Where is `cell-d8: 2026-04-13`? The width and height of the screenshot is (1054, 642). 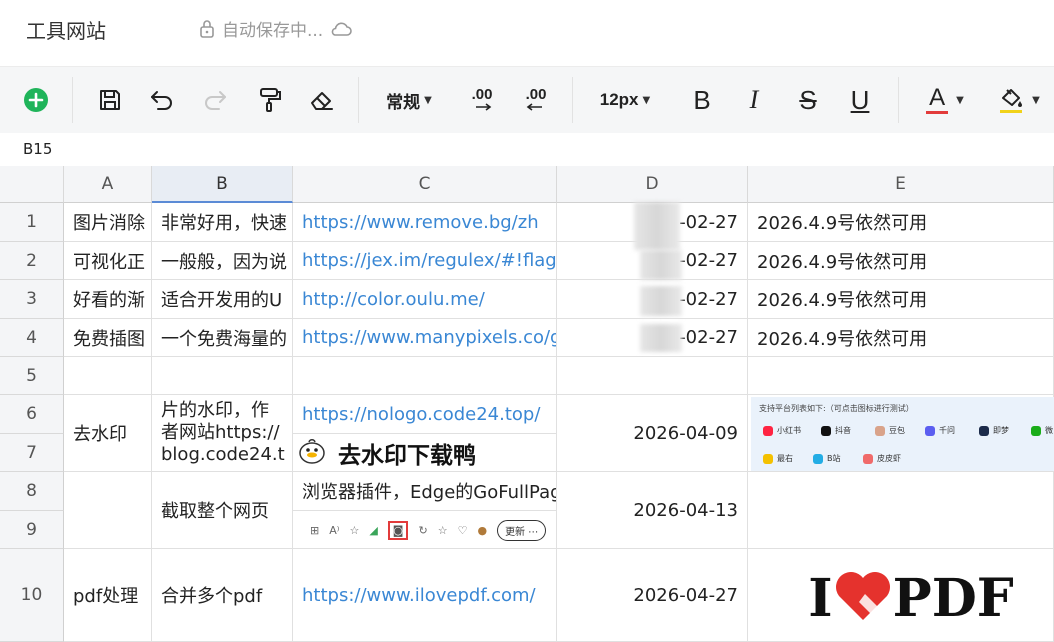
cell-d8: 2026-04-13 is located at coordinates (652, 510).